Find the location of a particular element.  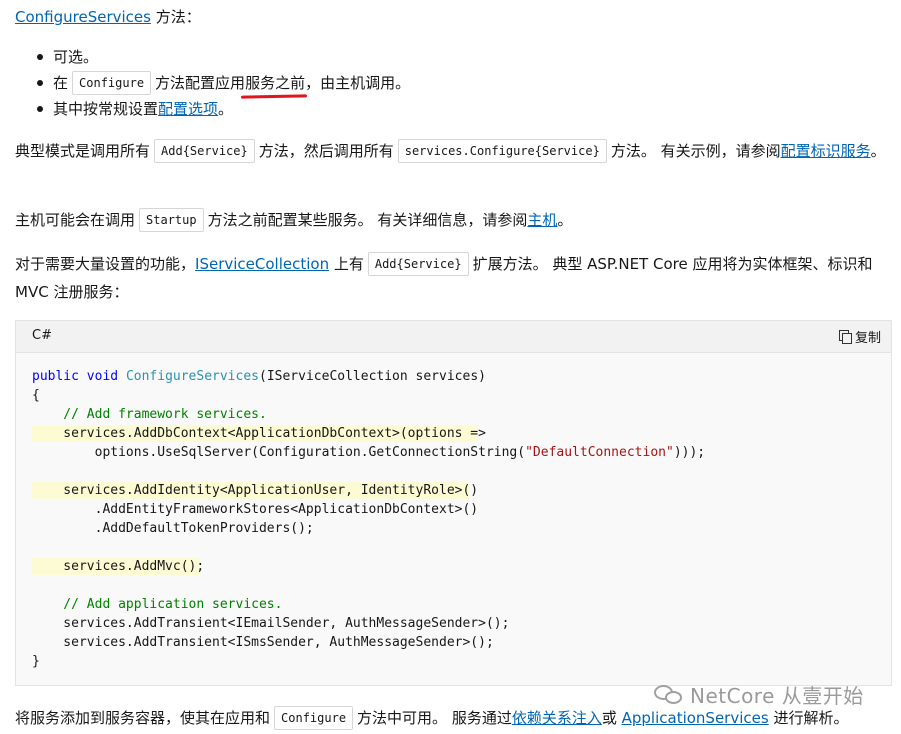

host-link: 主机 is located at coordinates (542, 220).